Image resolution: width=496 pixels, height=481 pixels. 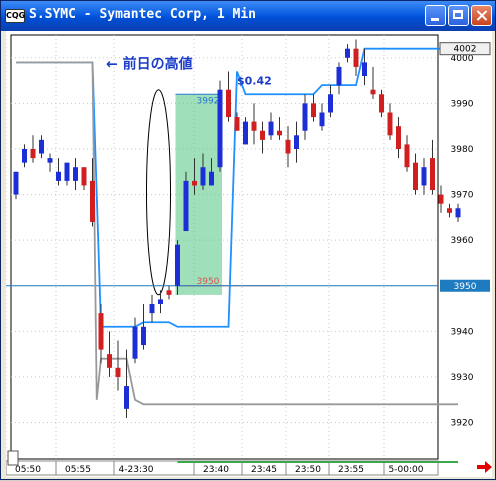 What do you see at coordinates (462, 332) in the screenshot?
I see `y-tick-label: 3940` at bounding box center [462, 332].